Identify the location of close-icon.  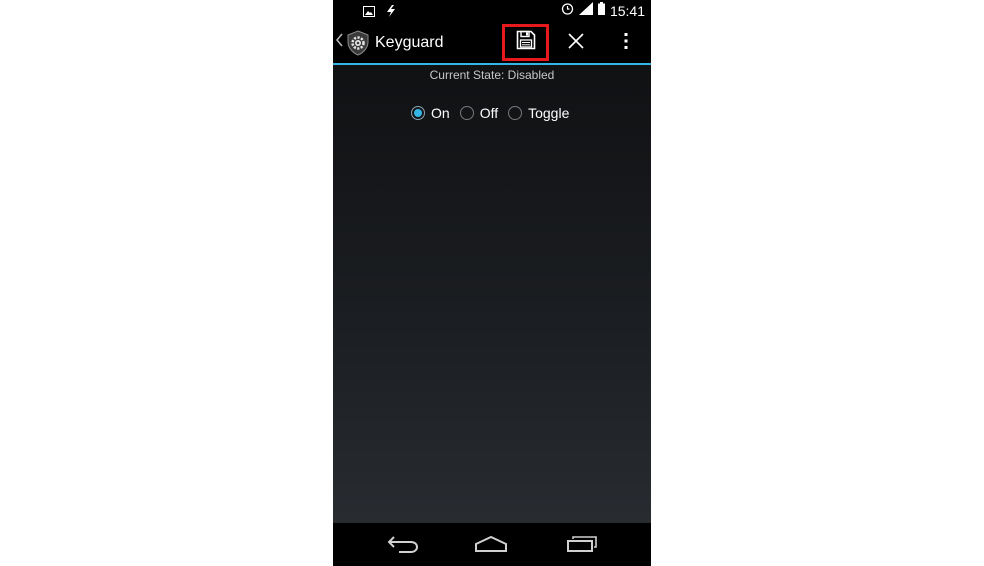
(576, 43).